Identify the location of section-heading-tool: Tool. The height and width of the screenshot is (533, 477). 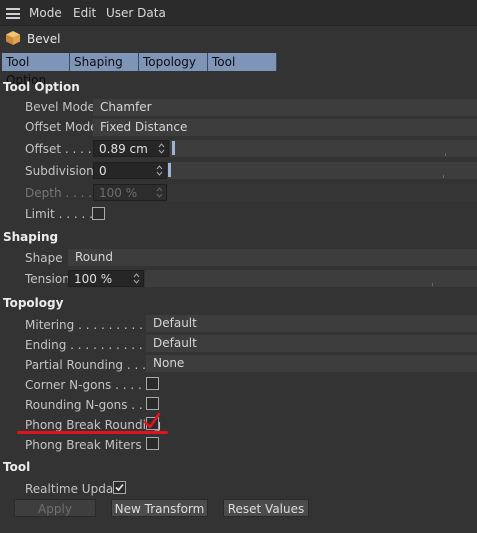
(17, 467).